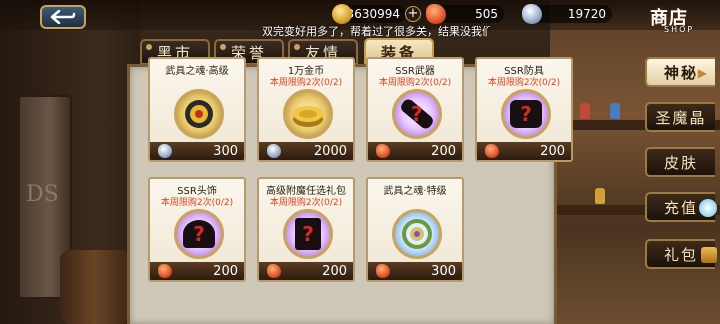  What do you see at coordinates (306, 151) in the screenshot?
I see `price-bar: 2000` at bounding box center [306, 151].